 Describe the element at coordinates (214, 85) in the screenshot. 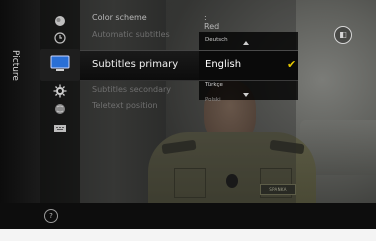

I see `dropdown-option: Türkçe` at that location.